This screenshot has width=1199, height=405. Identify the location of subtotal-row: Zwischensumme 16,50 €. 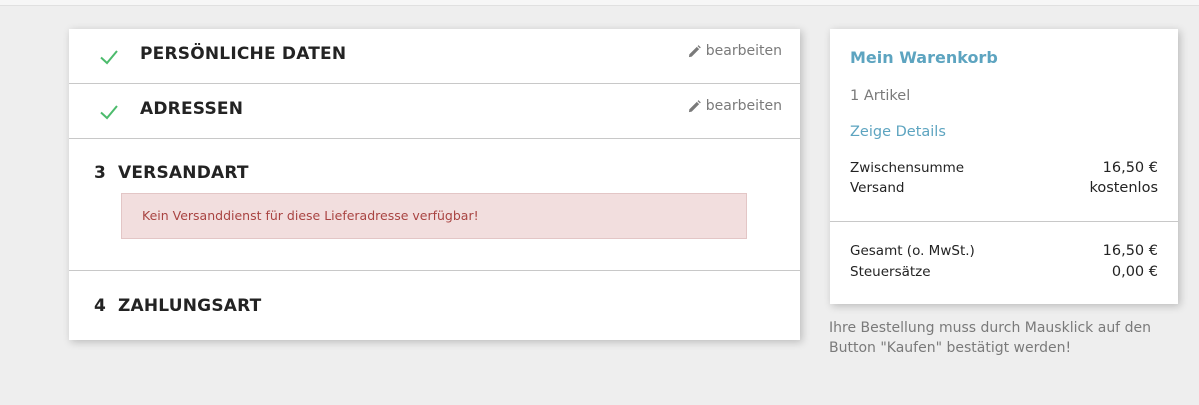
(1004, 168).